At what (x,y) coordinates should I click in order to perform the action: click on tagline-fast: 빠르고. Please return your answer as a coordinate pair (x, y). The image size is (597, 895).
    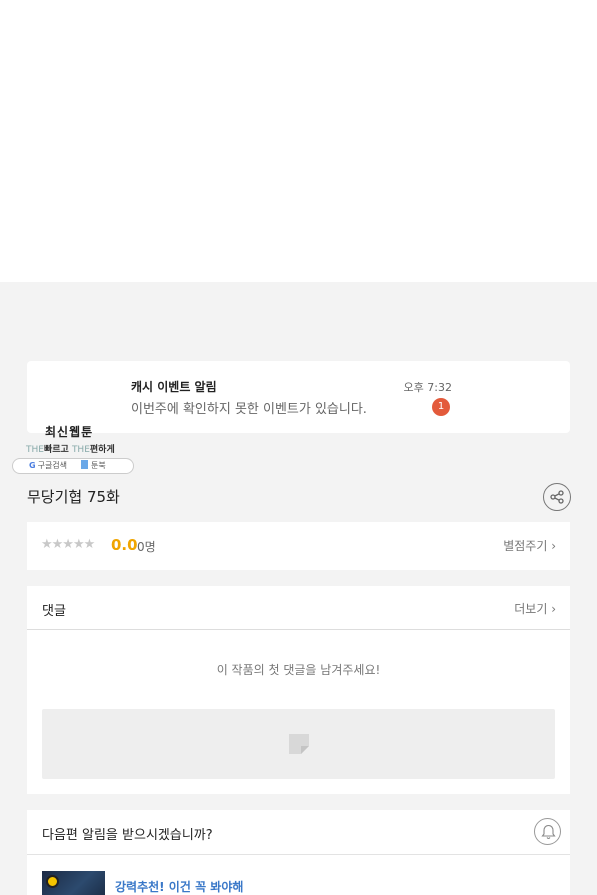
    Looking at the image, I should click on (56, 450).